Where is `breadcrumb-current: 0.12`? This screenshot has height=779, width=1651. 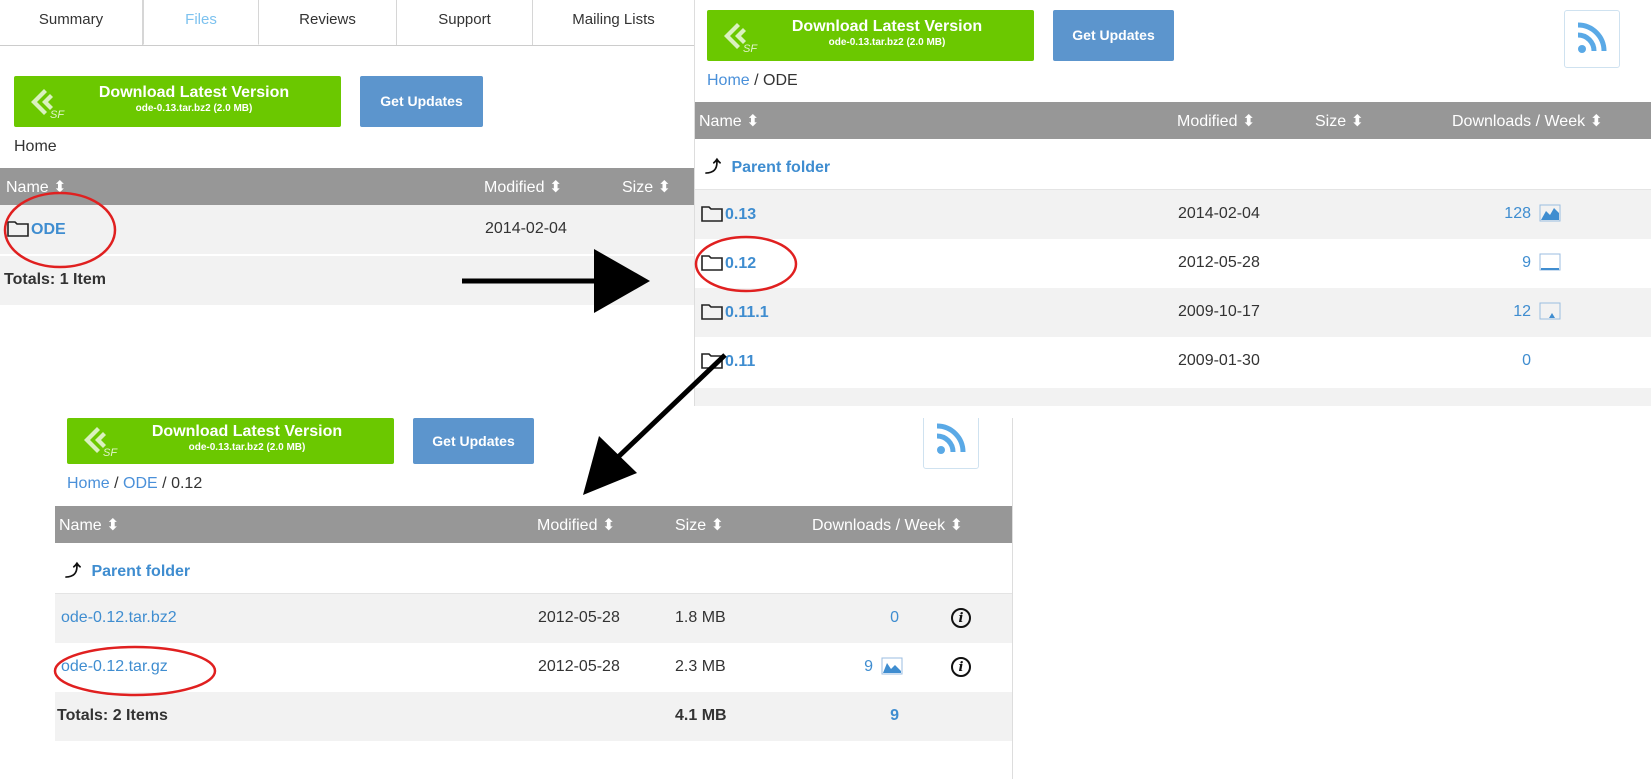
breadcrumb-current: 0.12 is located at coordinates (187, 483).